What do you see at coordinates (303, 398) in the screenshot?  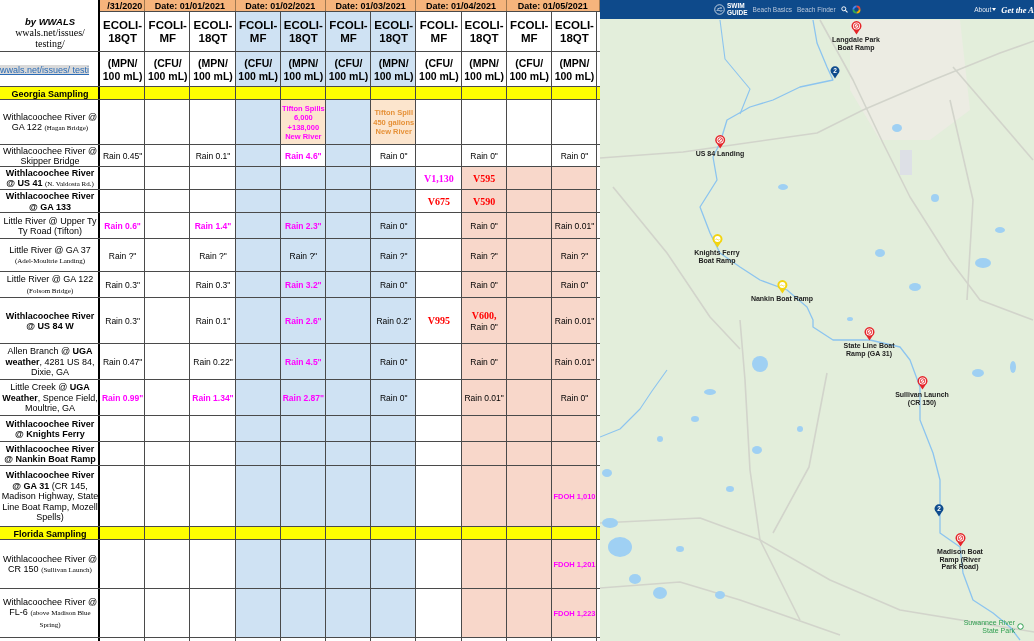 I see `table-cell: Rain 2.87"` at bounding box center [303, 398].